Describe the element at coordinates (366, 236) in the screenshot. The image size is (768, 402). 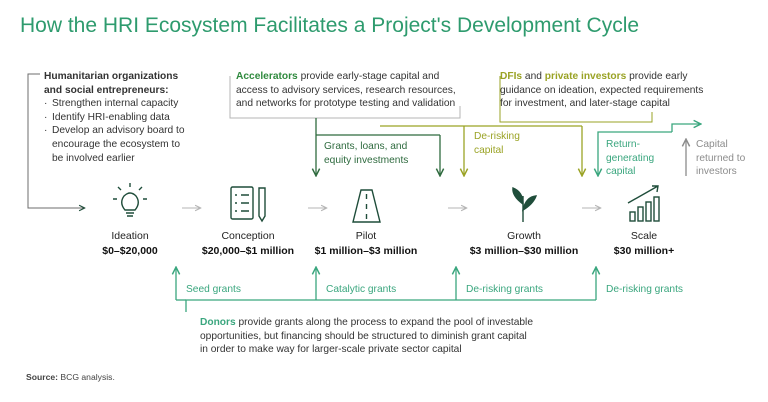
I see `stage-pilot-name: Pilot` at that location.